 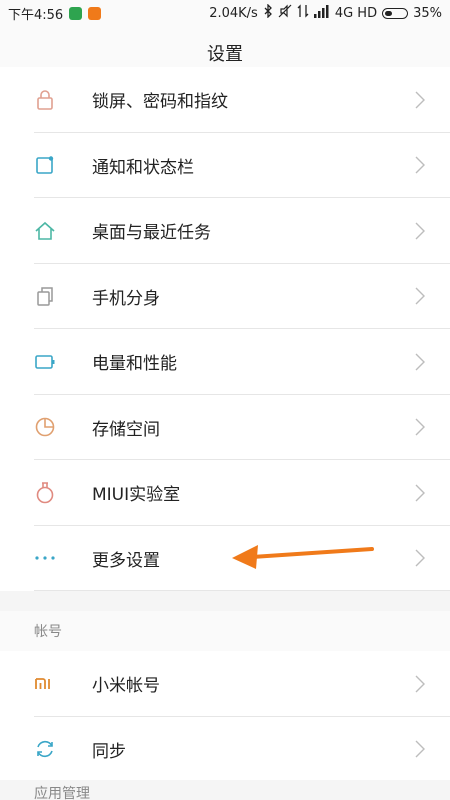 What do you see at coordinates (45, 749) in the screenshot?
I see `sync-icon` at bounding box center [45, 749].